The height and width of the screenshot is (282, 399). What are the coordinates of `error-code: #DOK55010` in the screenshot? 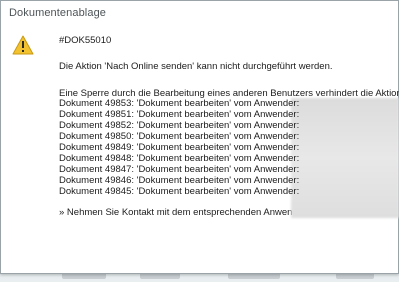 It's located at (85, 40).